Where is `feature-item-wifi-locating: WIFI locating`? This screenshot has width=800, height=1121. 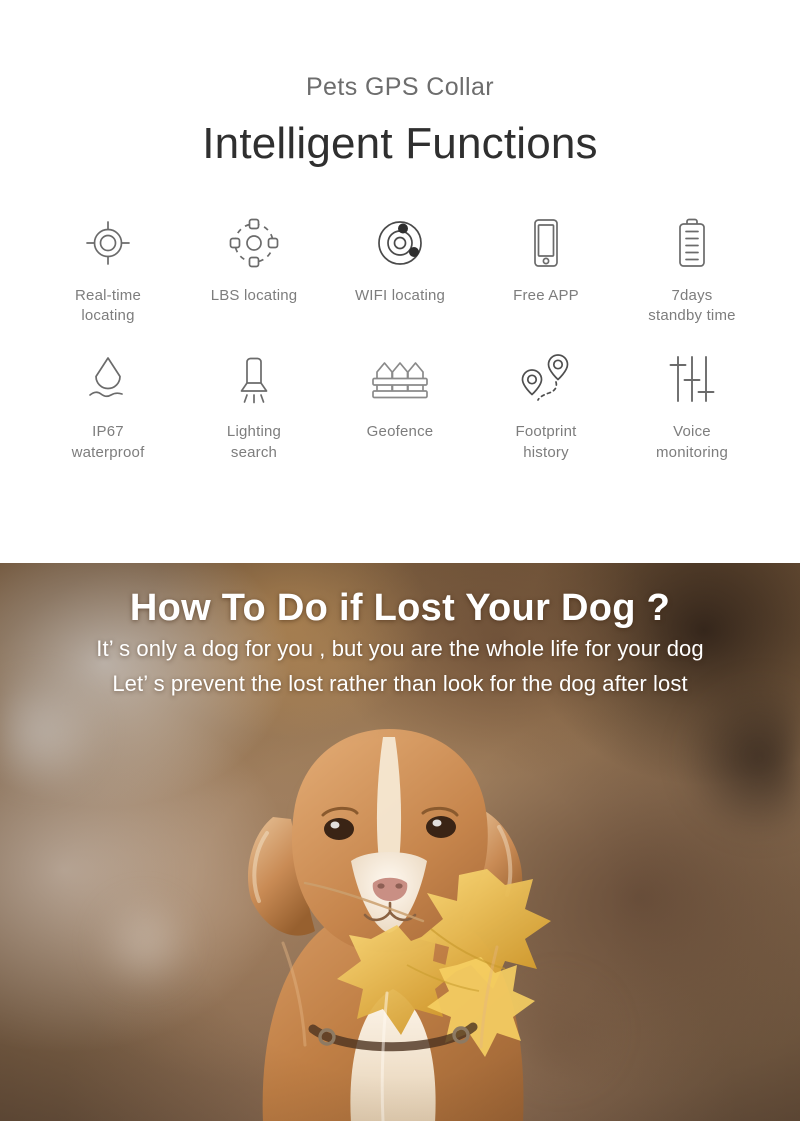
feature-item-wifi-locating: WIFI locating is located at coordinates (400, 259).